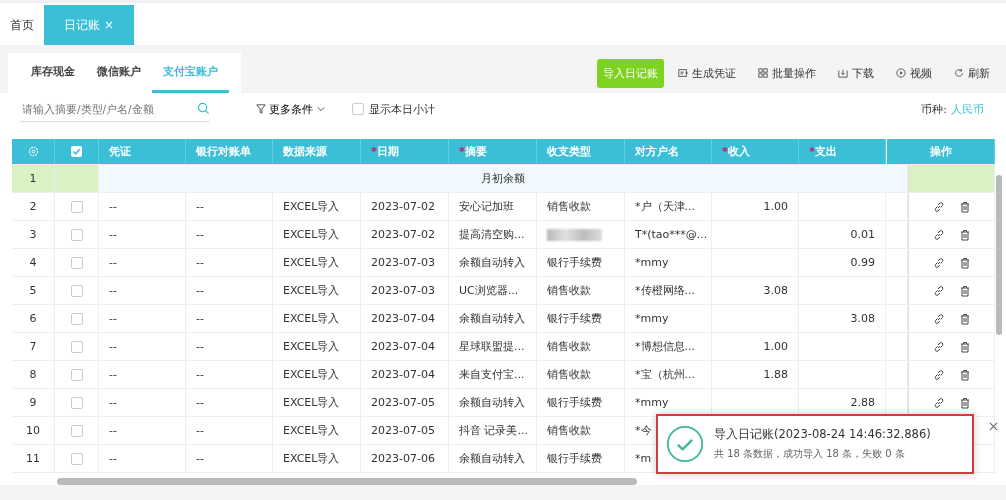 The height and width of the screenshot is (500, 1006). I want to click on toolbar-button: 下载, so click(856, 73).